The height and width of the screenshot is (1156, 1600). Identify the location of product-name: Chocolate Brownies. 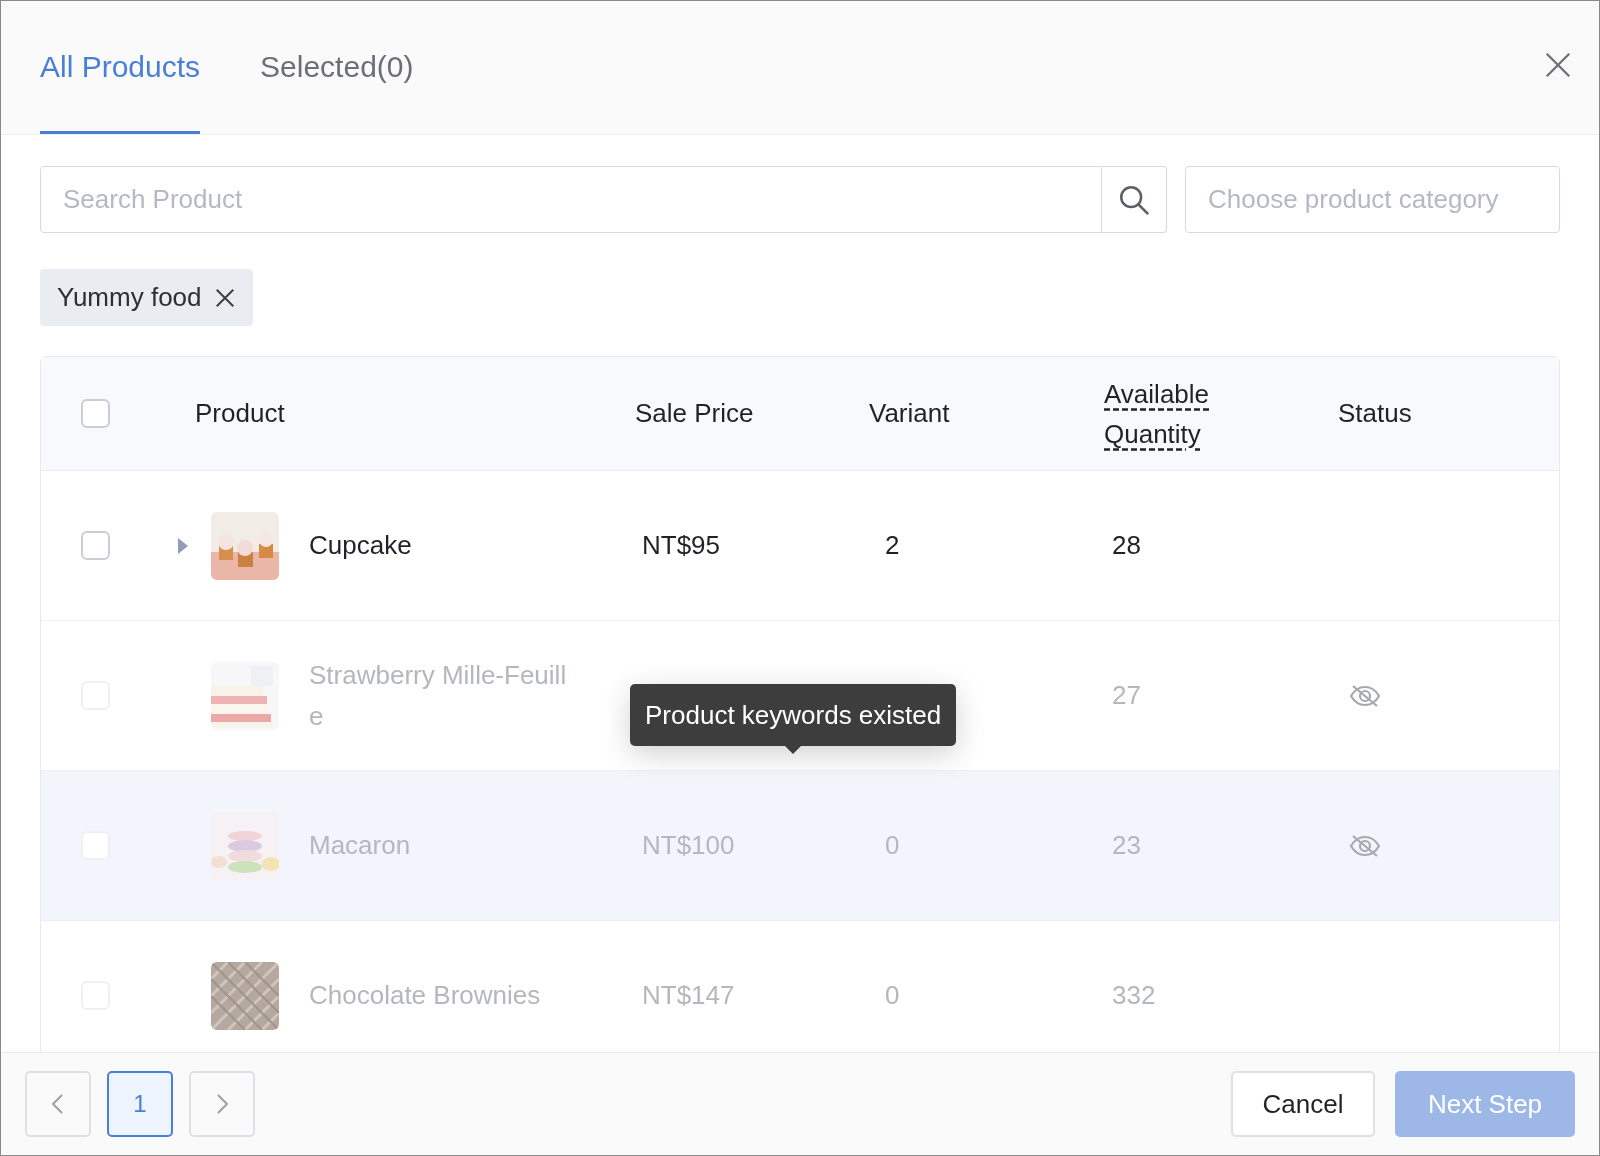
(425, 995).